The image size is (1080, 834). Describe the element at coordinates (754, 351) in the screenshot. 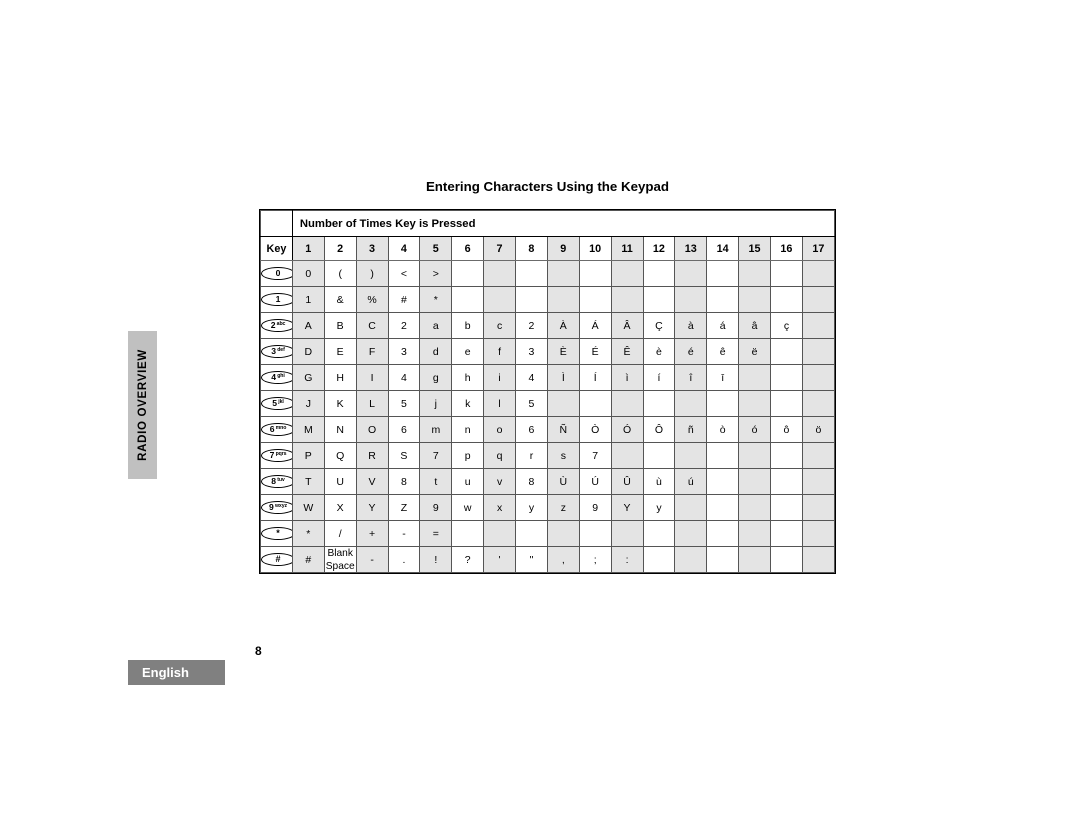

I see `char-cell: ë` at that location.